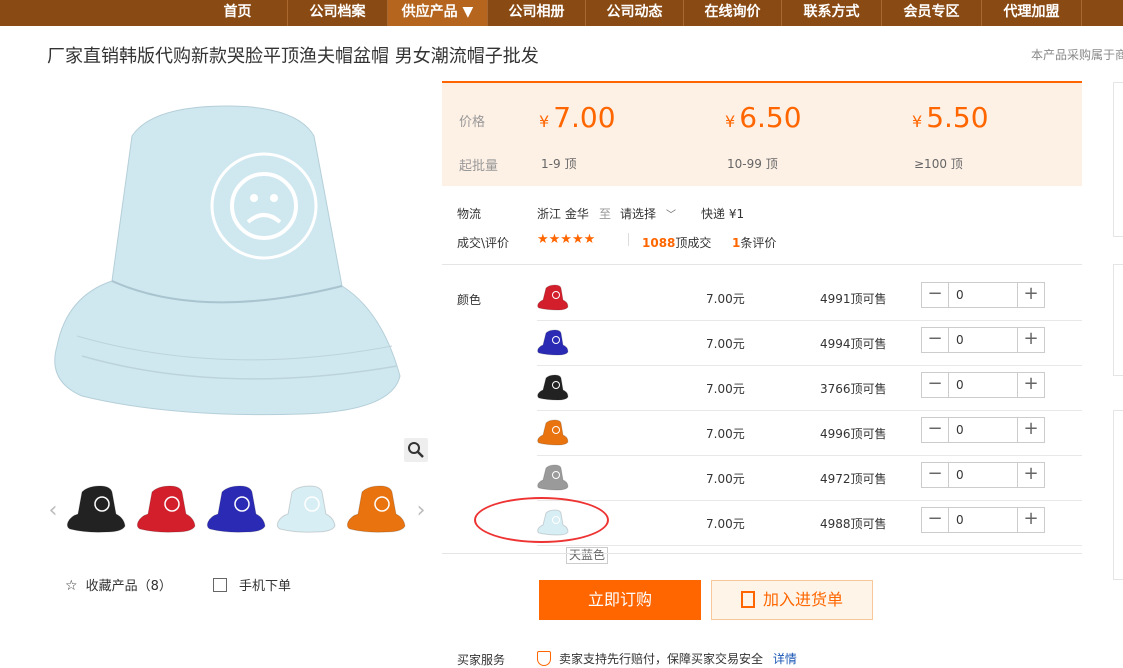 This screenshot has height=668, width=1123. I want to click on hat-thumbnail-image, so click(236, 509).